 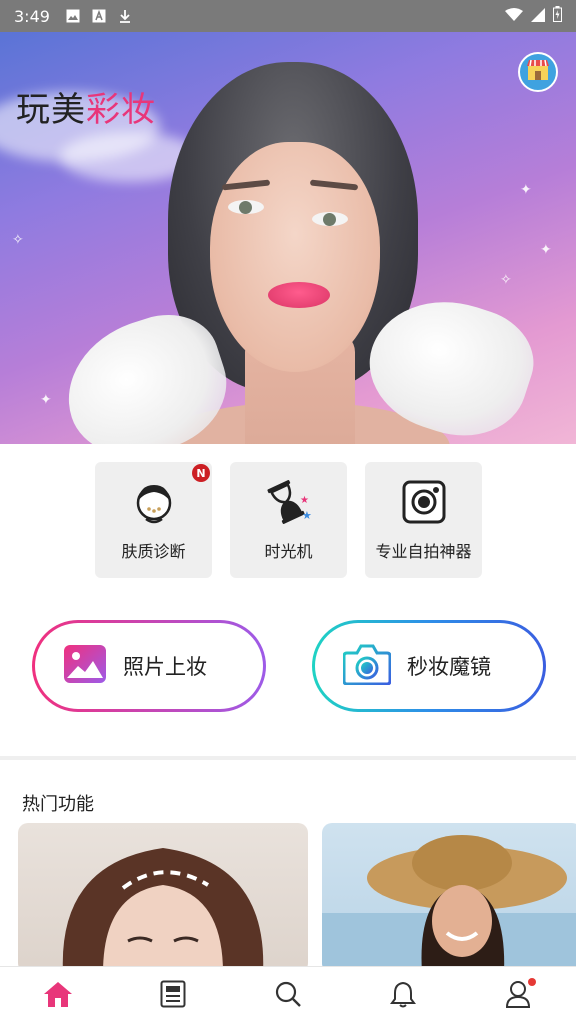 I want to click on feature-skin-diagnosis: N 肤质诊断, so click(x=153, y=520).